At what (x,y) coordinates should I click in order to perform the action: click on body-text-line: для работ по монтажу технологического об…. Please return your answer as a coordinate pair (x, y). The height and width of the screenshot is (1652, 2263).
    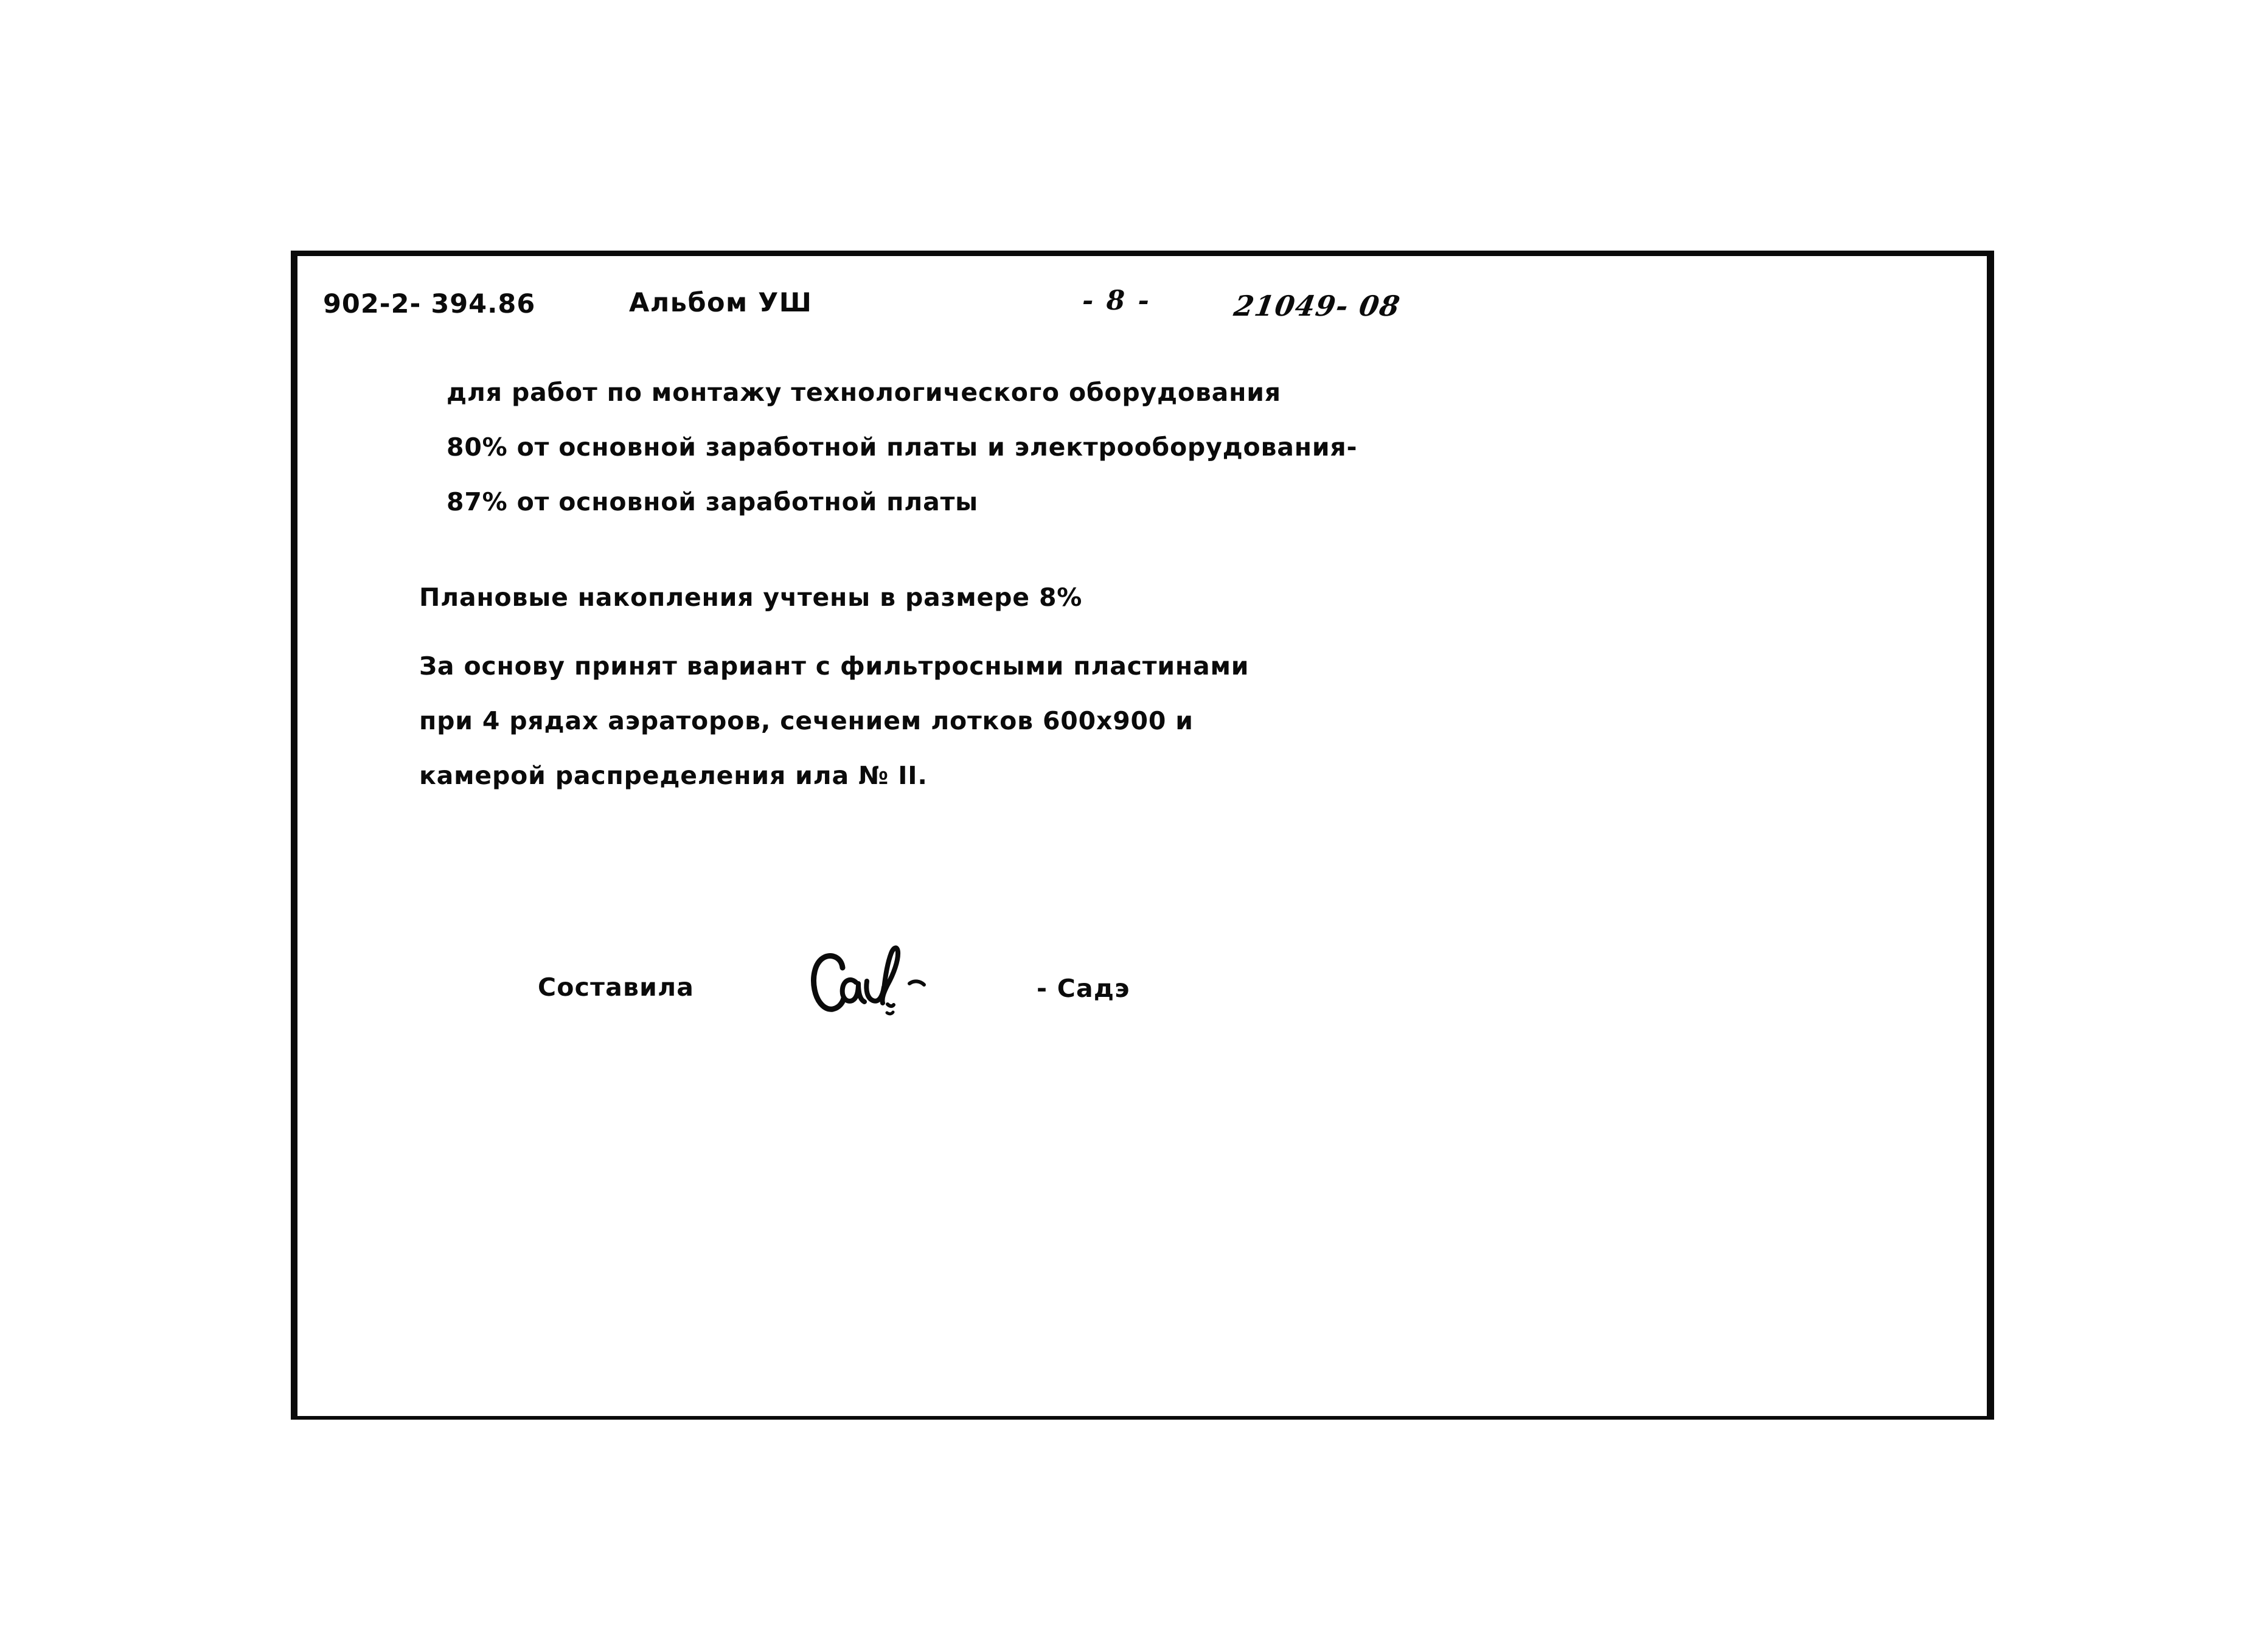
    Looking at the image, I should click on (864, 392).